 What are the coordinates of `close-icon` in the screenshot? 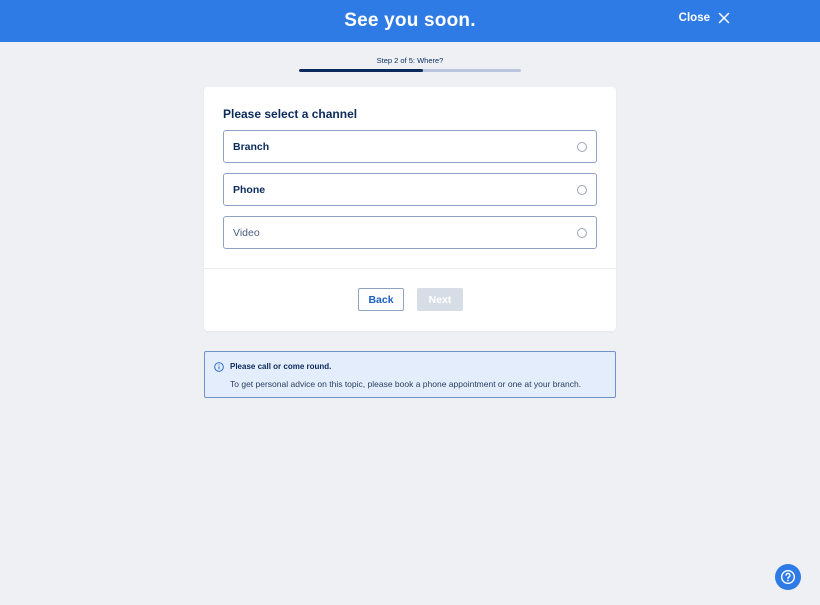 It's located at (724, 18).